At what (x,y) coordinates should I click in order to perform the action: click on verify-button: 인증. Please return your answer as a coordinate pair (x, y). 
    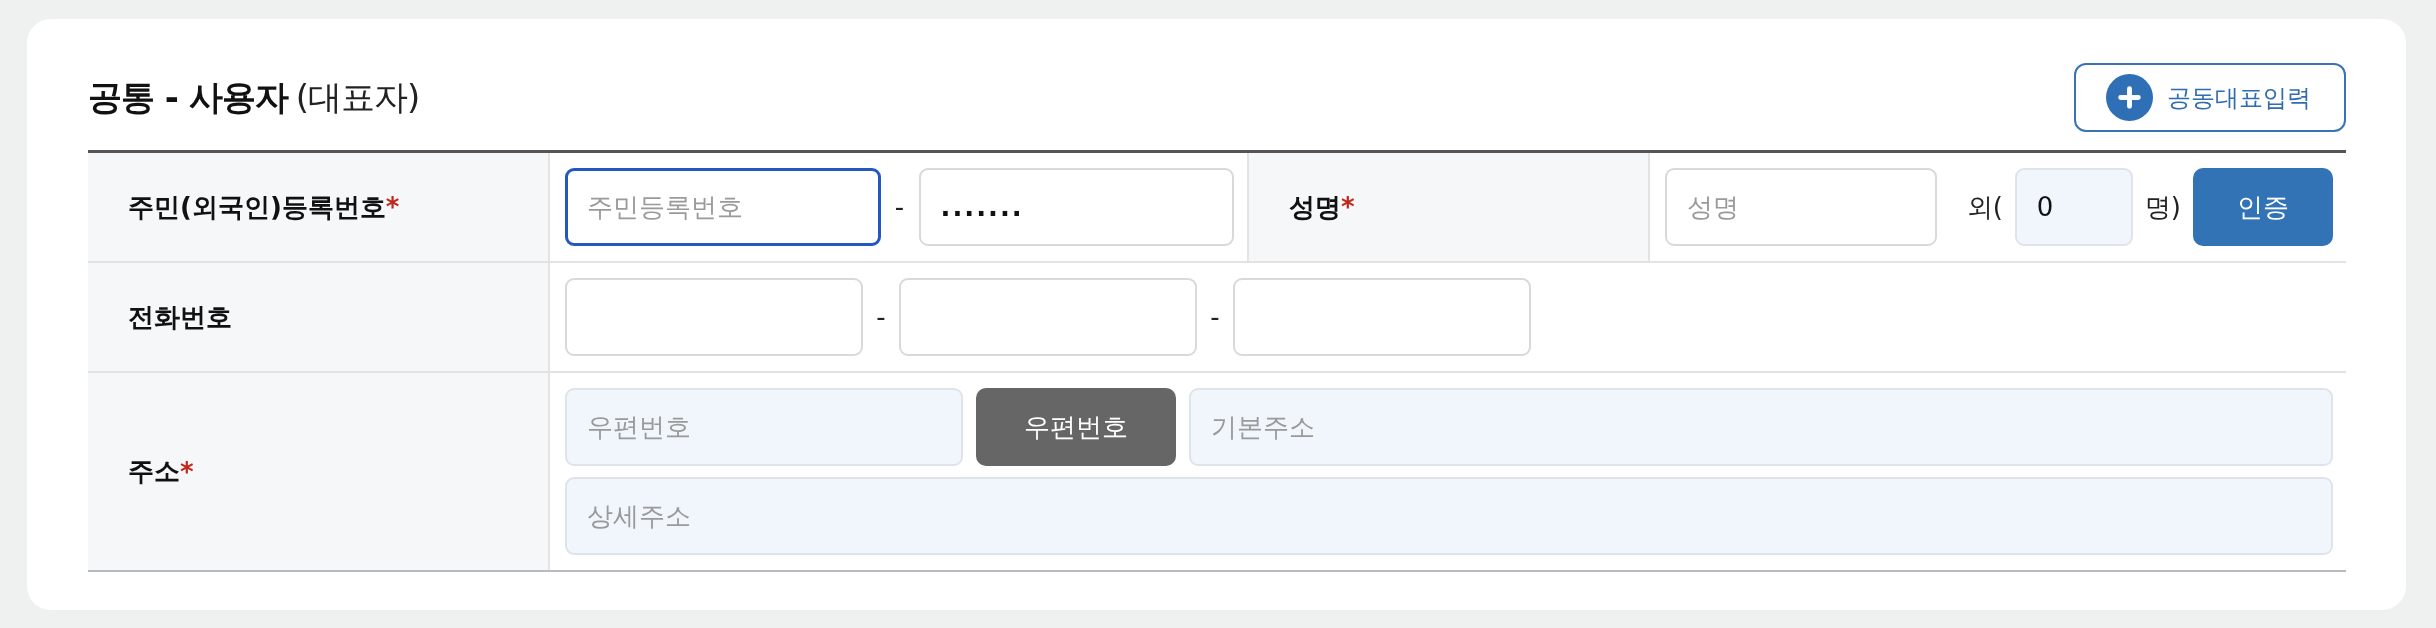
    Looking at the image, I should click on (2263, 207).